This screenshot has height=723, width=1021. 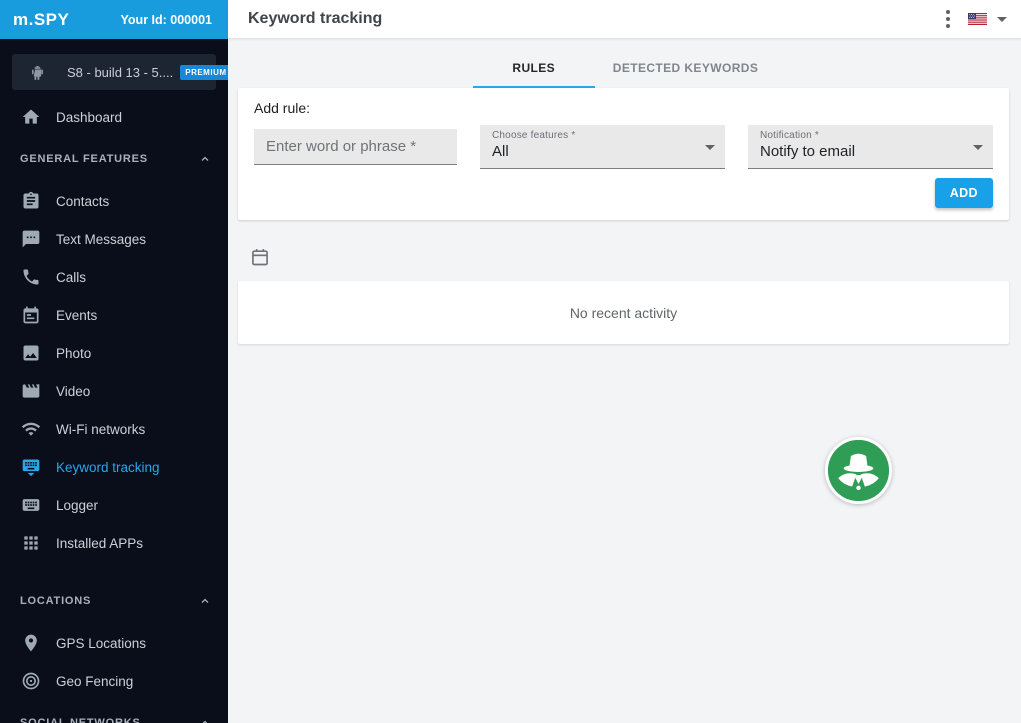 What do you see at coordinates (108, 467) in the screenshot?
I see `sidebar-item-label: Keyword tracking` at bounding box center [108, 467].